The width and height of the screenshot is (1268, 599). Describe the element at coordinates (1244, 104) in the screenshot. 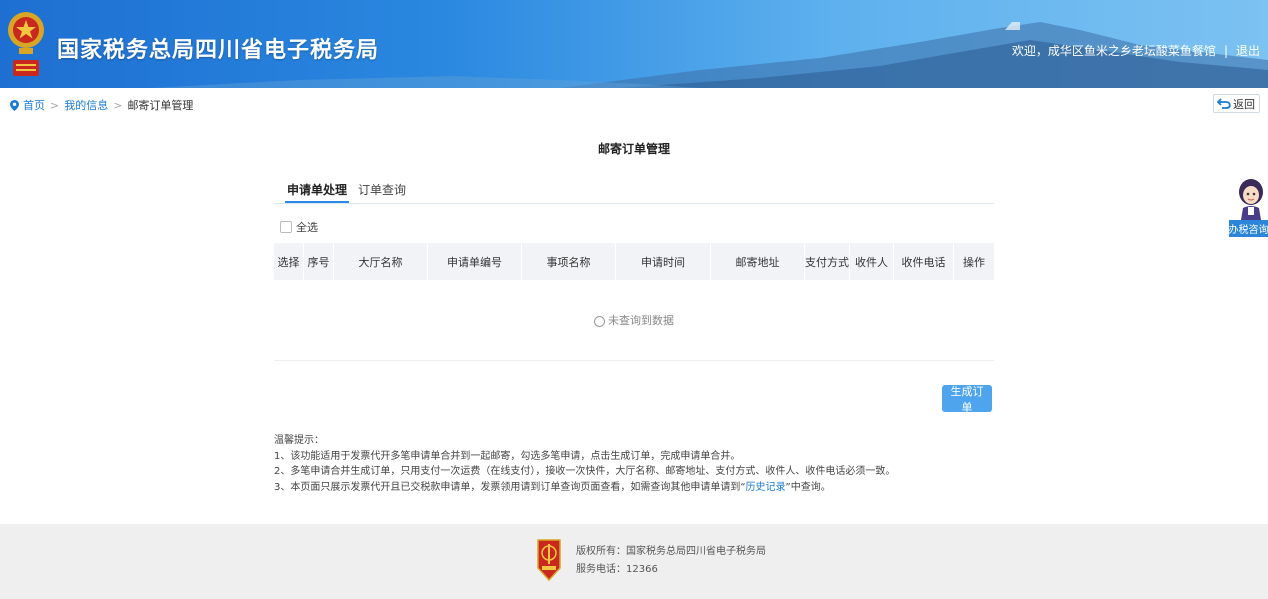

I see `back-button-label: 返回` at that location.